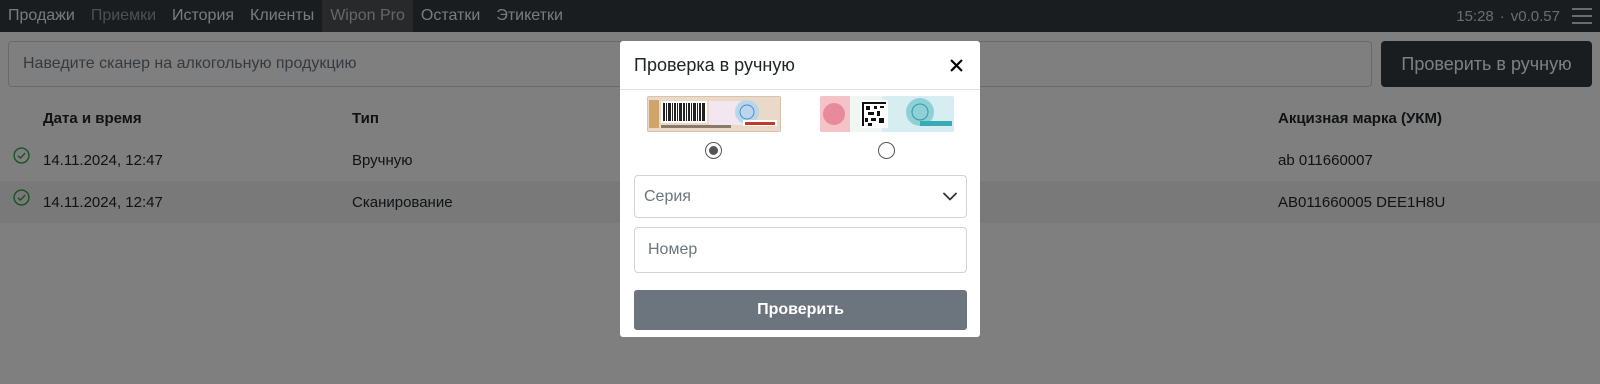  I want to click on modal-header: Проверка в ручную, so click(800, 65).